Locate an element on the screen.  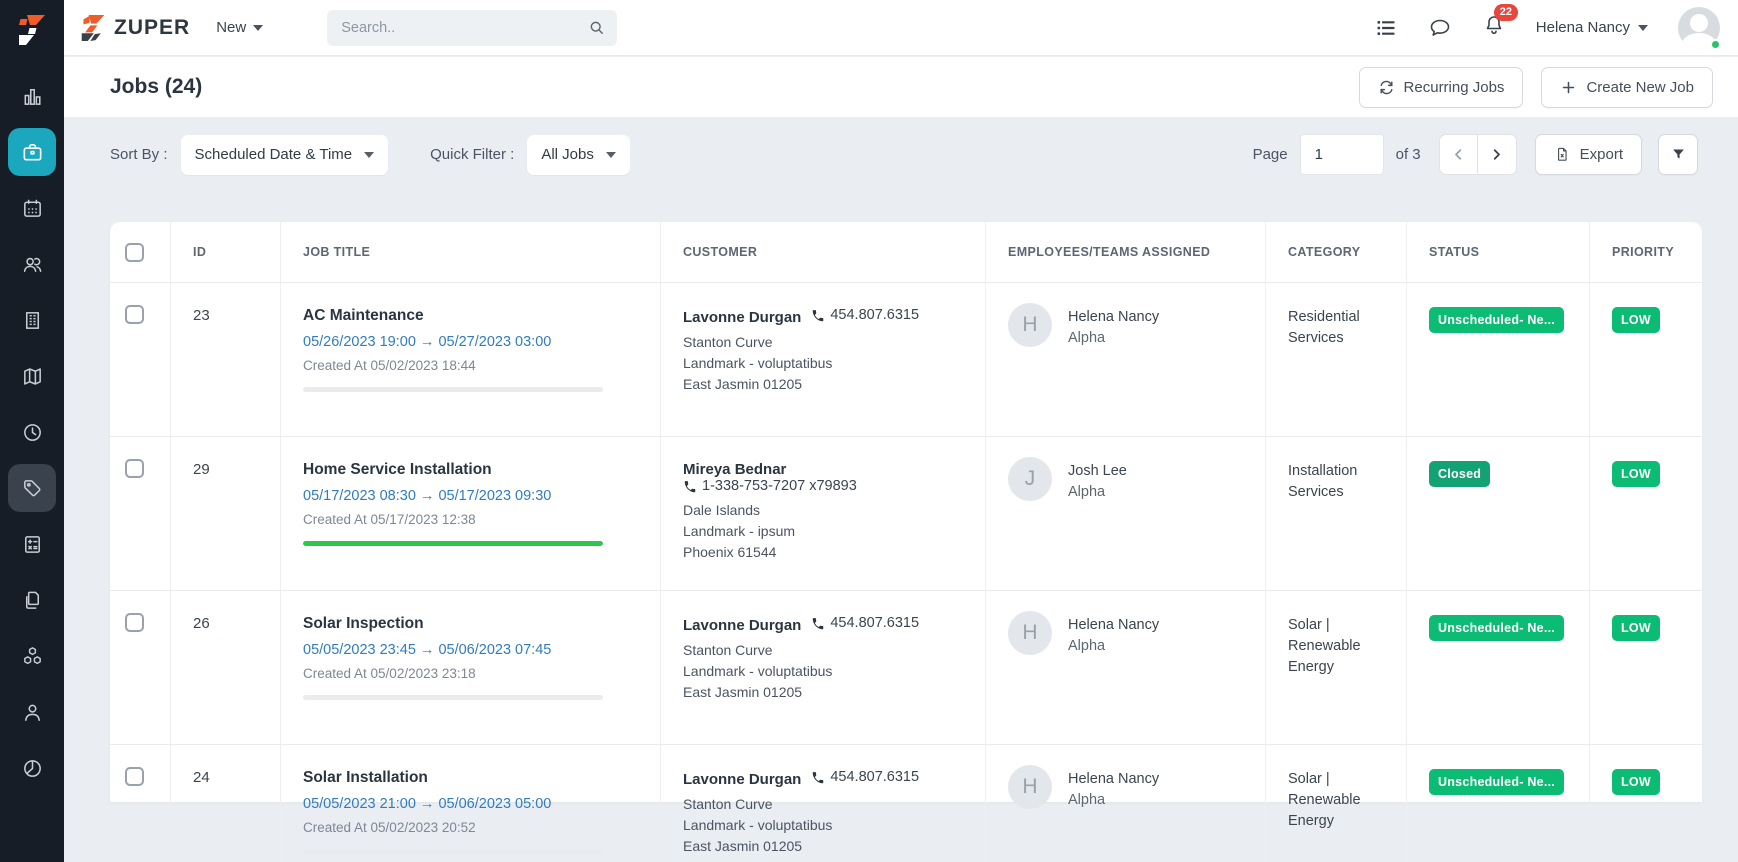
job-id: 26 is located at coordinates (225, 667).